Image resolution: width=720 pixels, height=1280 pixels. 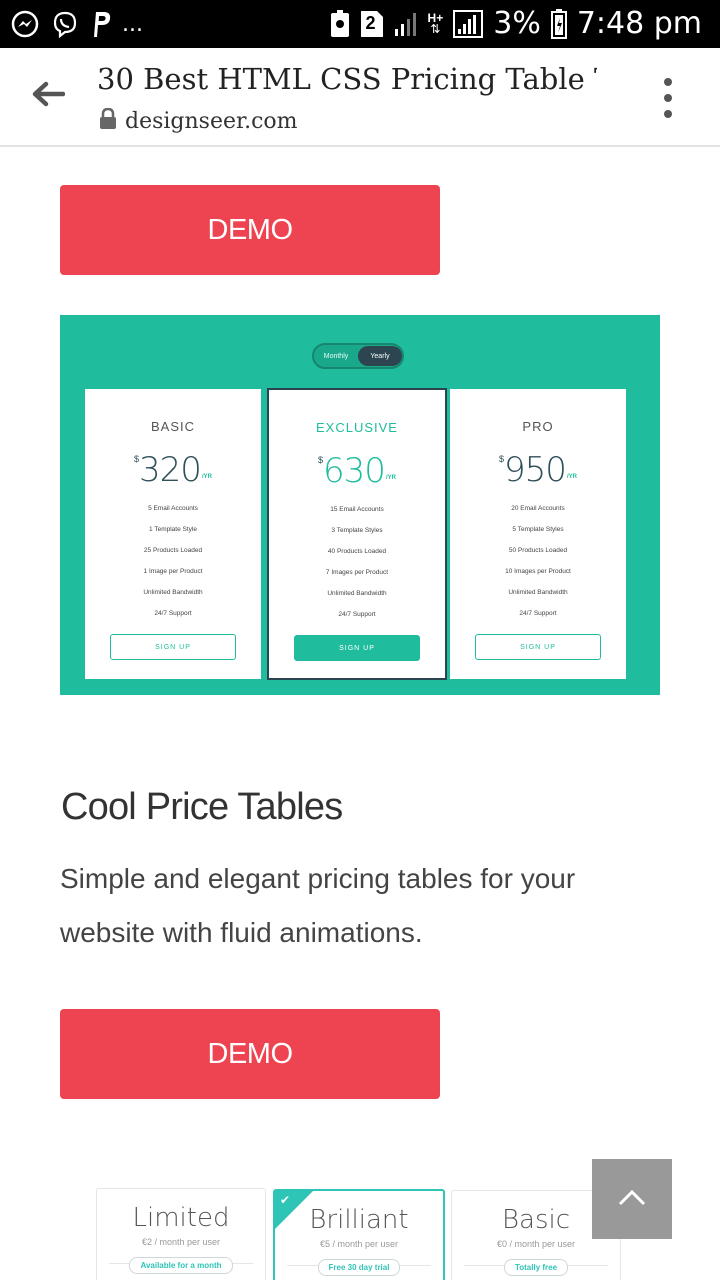 I want to click on plan-badge: Totally free, so click(x=536, y=1267).